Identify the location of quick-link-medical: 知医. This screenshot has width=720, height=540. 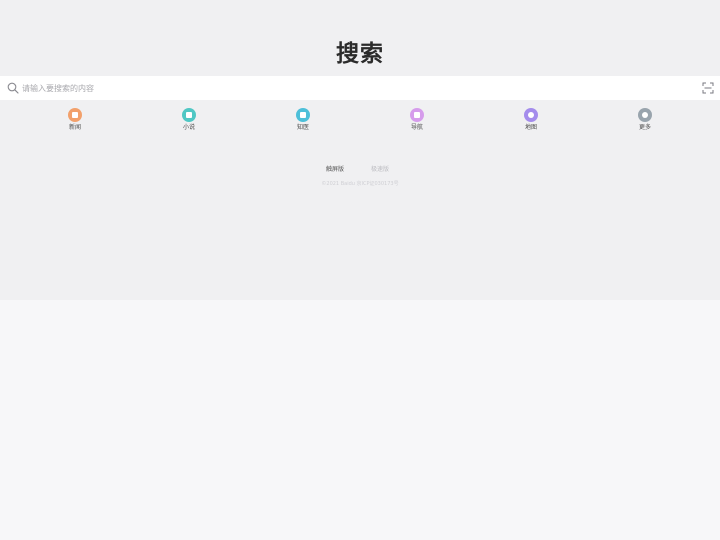
(303, 119).